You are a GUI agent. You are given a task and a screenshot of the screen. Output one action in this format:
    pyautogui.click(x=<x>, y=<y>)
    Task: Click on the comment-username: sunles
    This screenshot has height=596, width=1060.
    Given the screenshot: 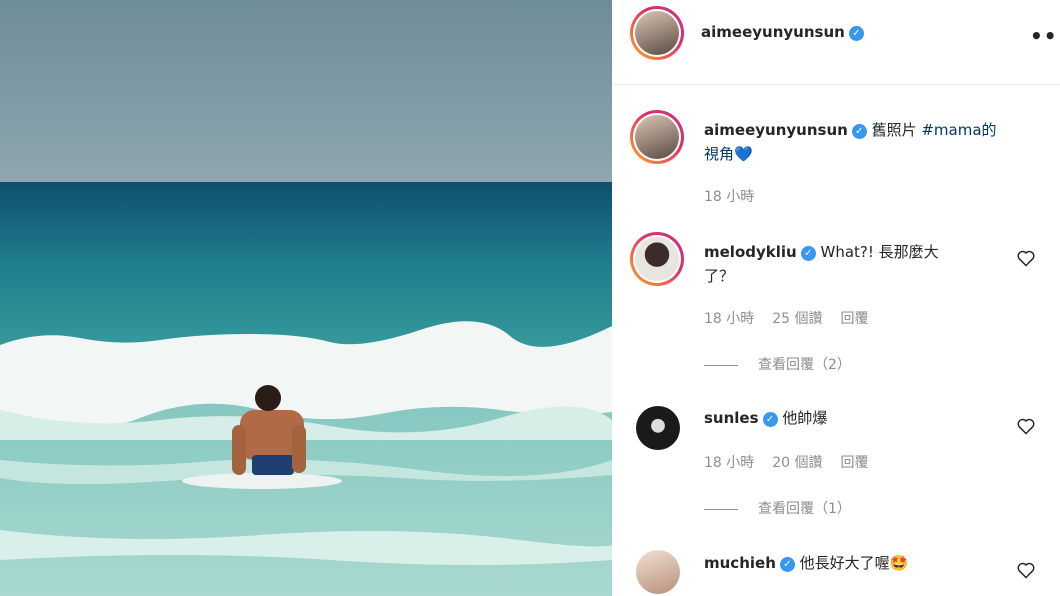 What is the action you would take?
    pyautogui.click(x=731, y=418)
    